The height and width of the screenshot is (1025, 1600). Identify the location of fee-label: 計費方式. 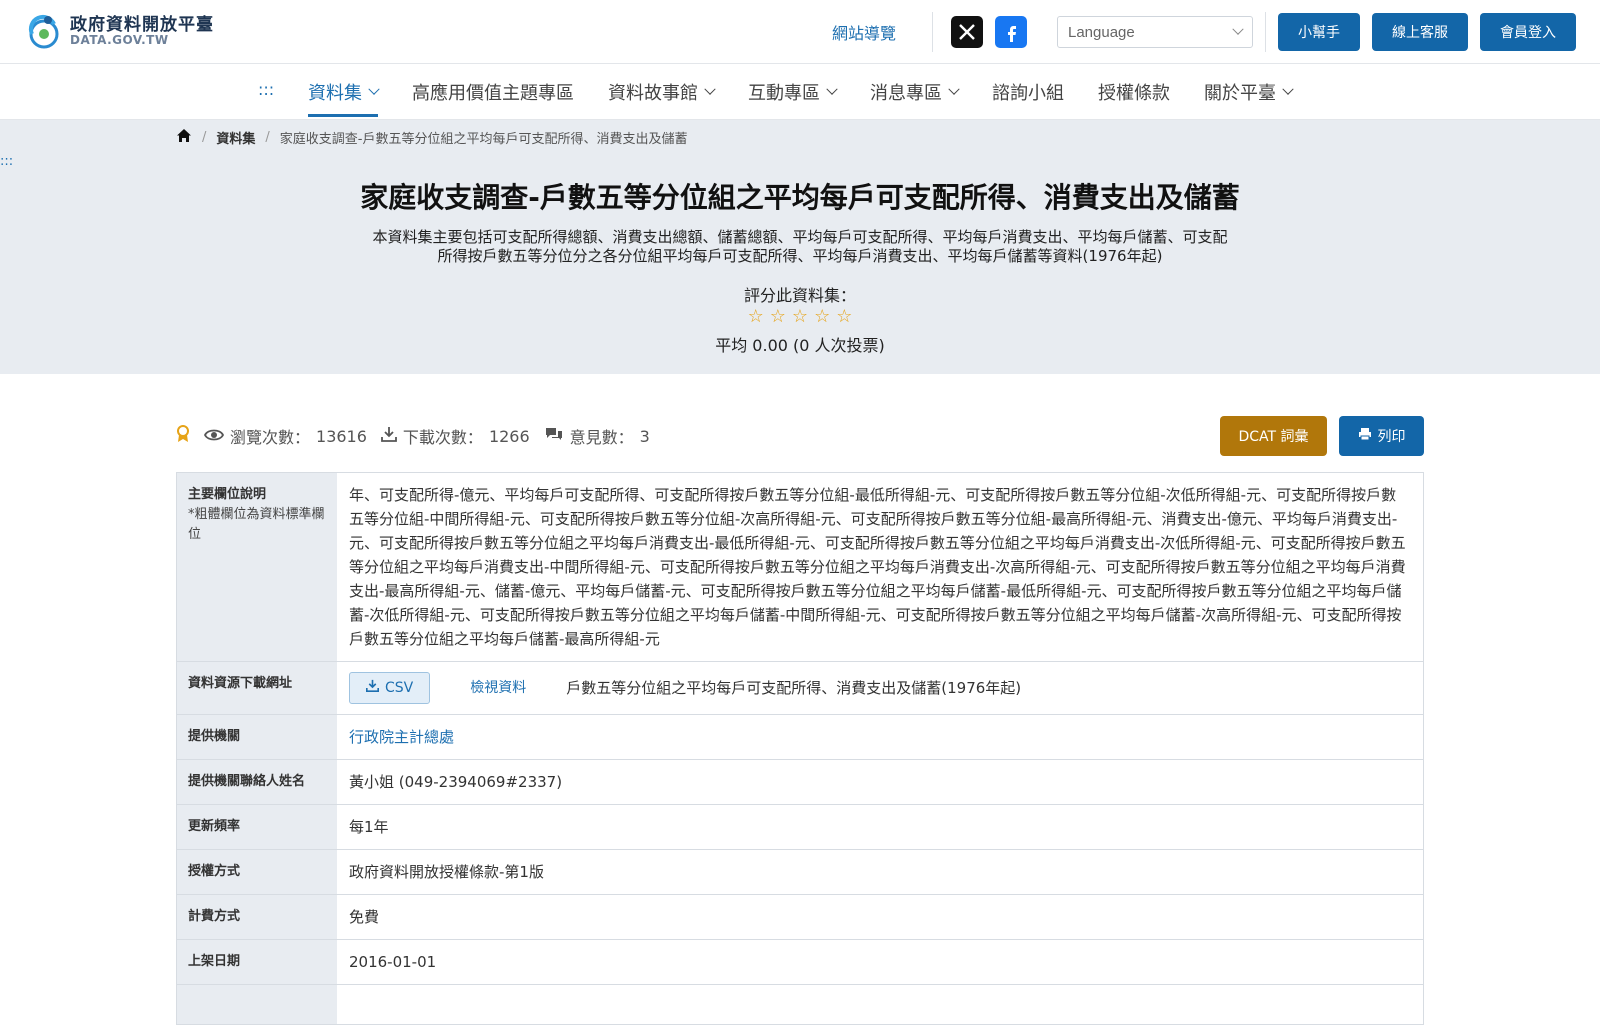
(257, 917).